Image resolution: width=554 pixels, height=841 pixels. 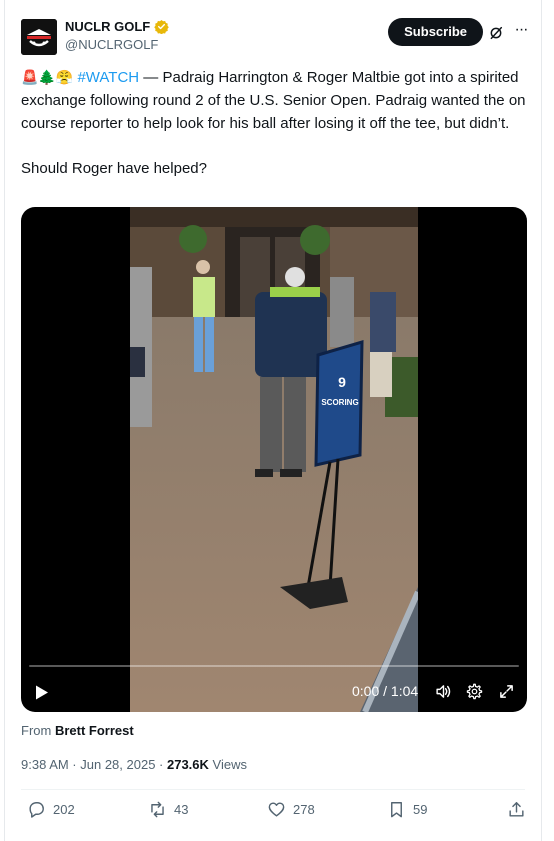 I want to click on fullscreen-icon, so click(x=506, y=691).